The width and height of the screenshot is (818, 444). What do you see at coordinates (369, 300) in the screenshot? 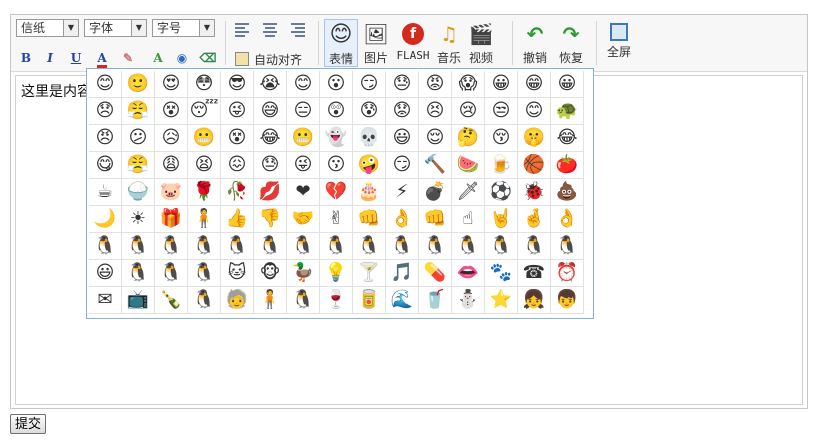
I see `emoticon-cell: 🥫` at bounding box center [369, 300].